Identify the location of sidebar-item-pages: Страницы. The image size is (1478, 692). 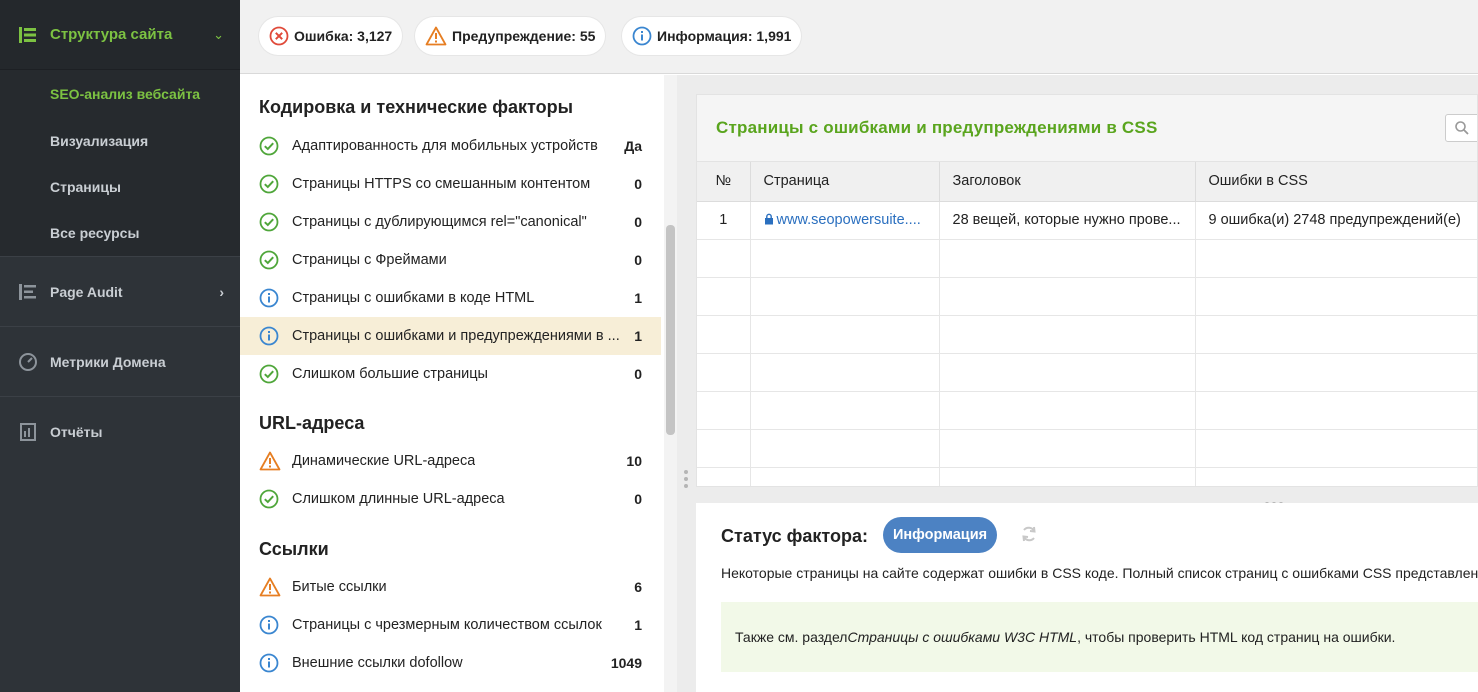
(120, 187).